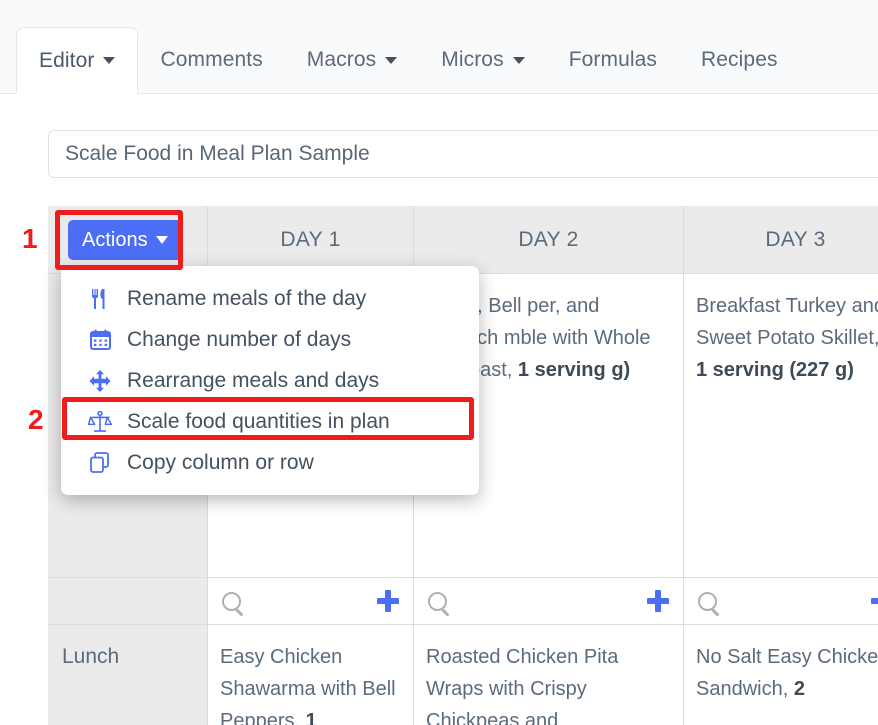 This screenshot has height=725, width=878. I want to click on header-day-2-label: DAY 2, so click(548, 239).